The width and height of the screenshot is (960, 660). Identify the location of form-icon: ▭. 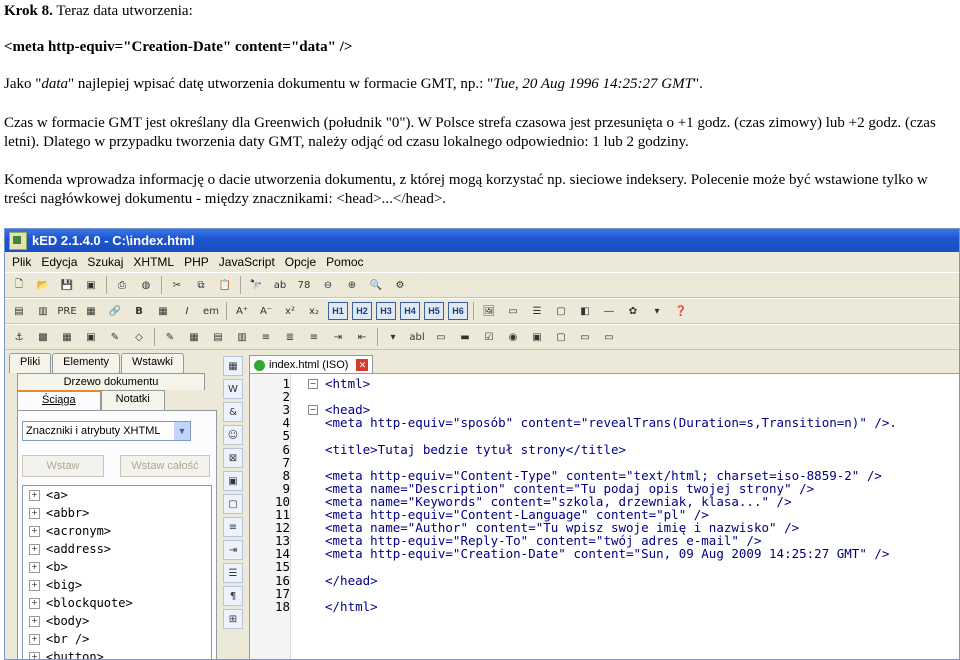
(513, 311).